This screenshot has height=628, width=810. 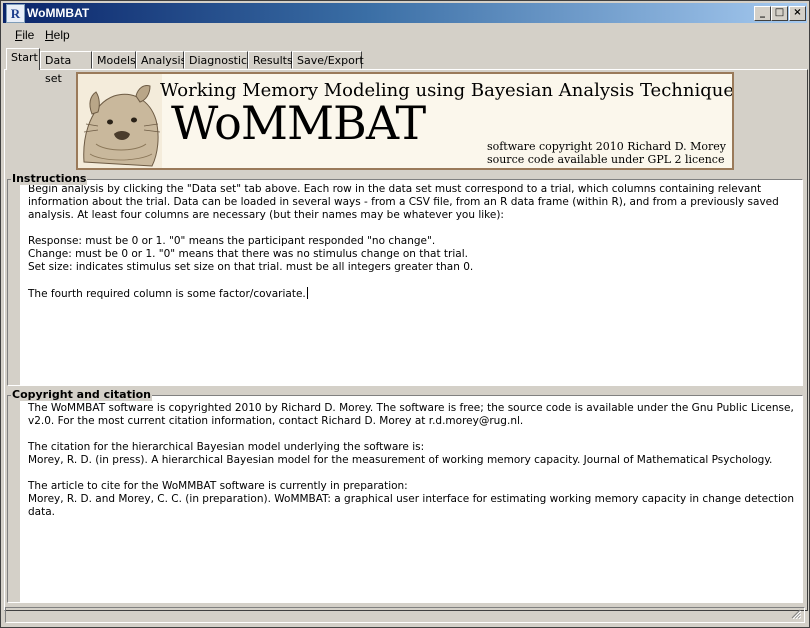 I want to click on copyright-label: Copyright and citation, so click(x=82, y=394).